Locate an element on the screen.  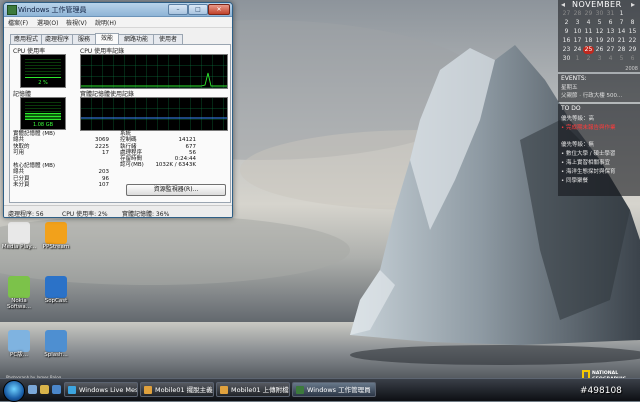
event-line: 星期五 is located at coordinates (600, 87).